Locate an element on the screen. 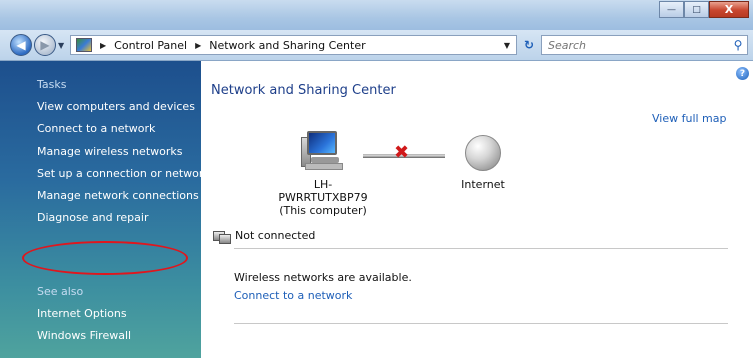 This screenshot has height=358, width=753. search-input is located at coordinates (637, 45).